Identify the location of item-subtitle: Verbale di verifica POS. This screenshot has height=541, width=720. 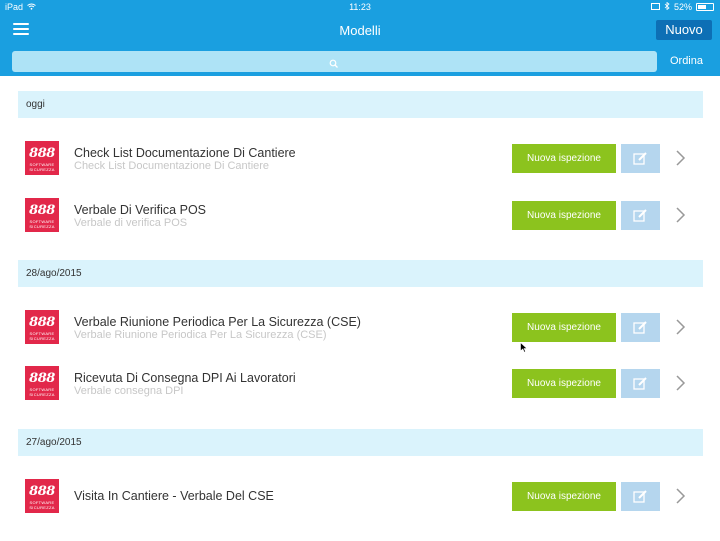
(131, 223).